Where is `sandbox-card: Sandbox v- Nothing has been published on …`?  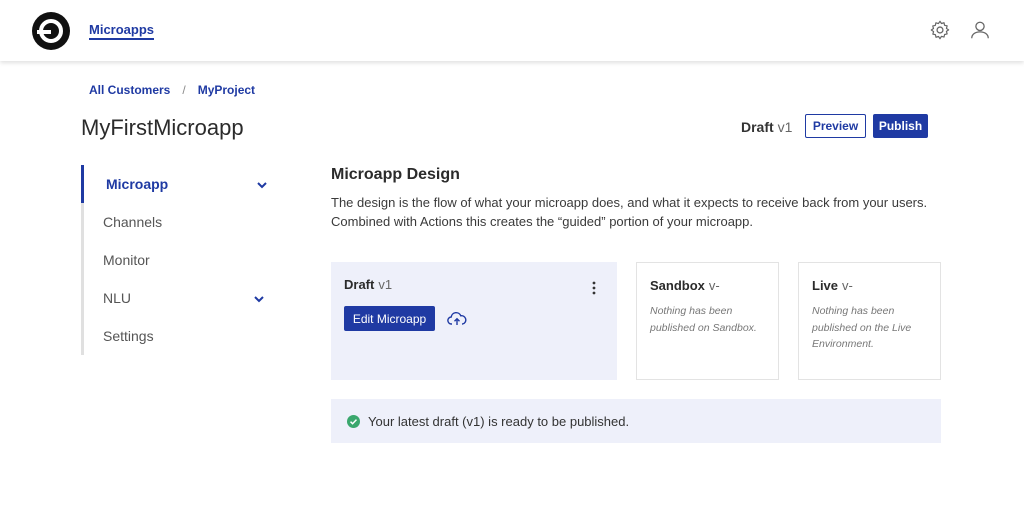
sandbox-card: Sandbox v- Nothing has been published on … is located at coordinates (707, 321).